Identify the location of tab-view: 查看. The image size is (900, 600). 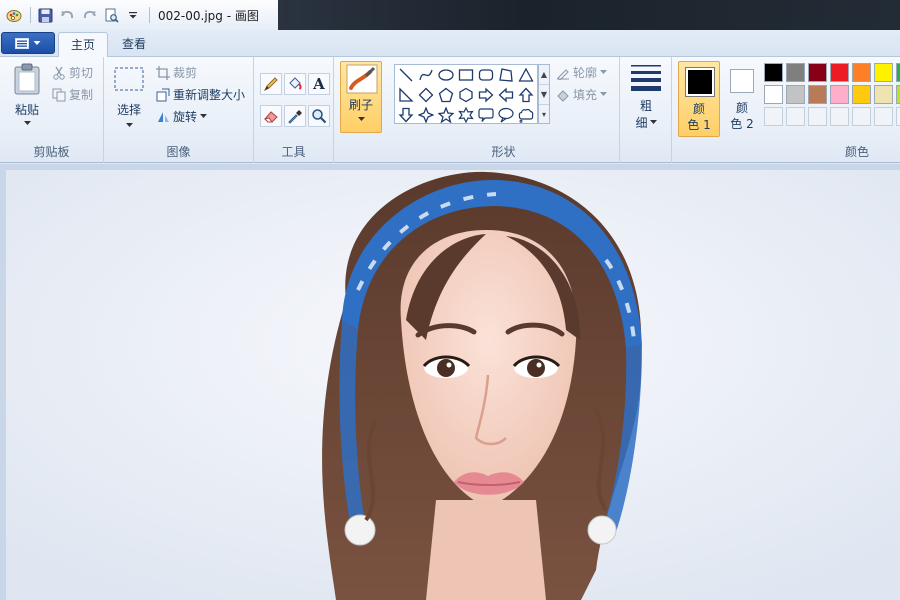
(134, 45).